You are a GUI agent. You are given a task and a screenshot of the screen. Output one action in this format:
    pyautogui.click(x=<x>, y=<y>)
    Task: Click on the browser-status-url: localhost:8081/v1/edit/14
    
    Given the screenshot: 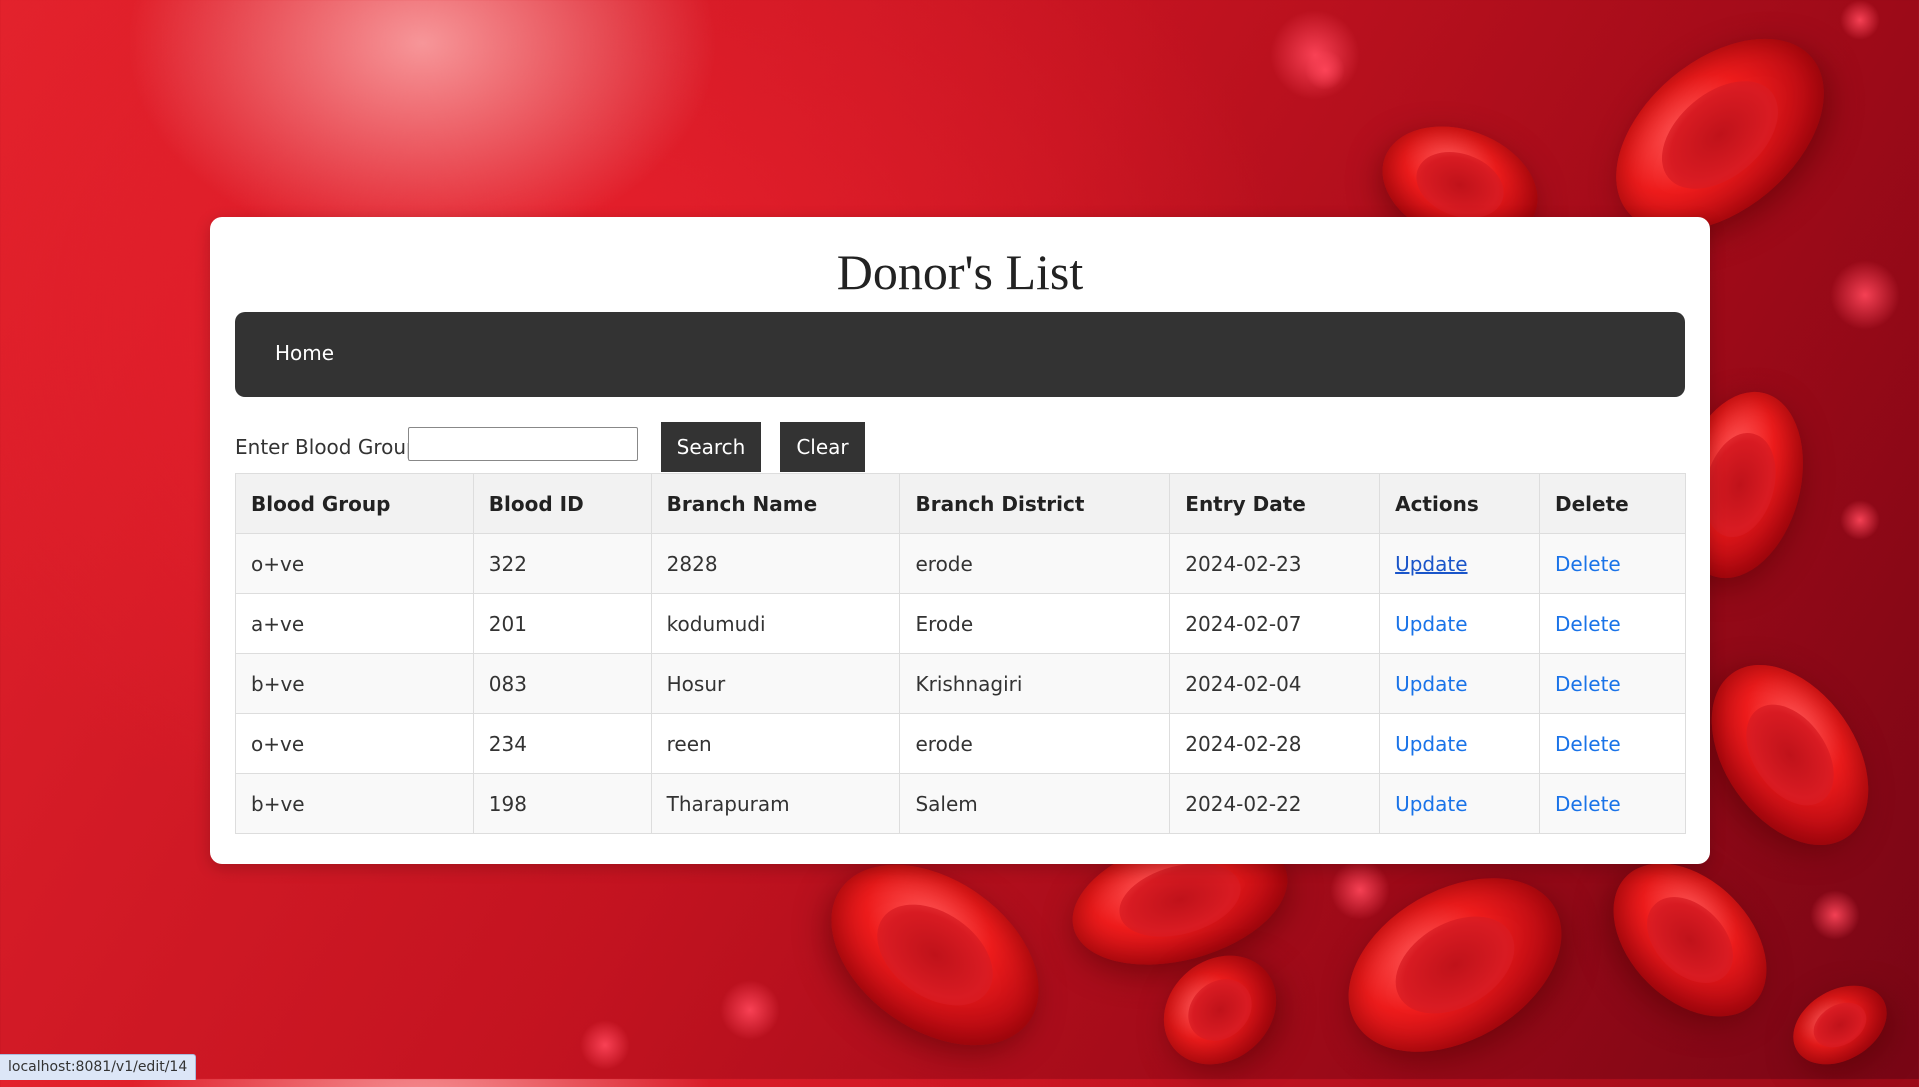 What is the action you would take?
    pyautogui.click(x=98, y=1067)
    